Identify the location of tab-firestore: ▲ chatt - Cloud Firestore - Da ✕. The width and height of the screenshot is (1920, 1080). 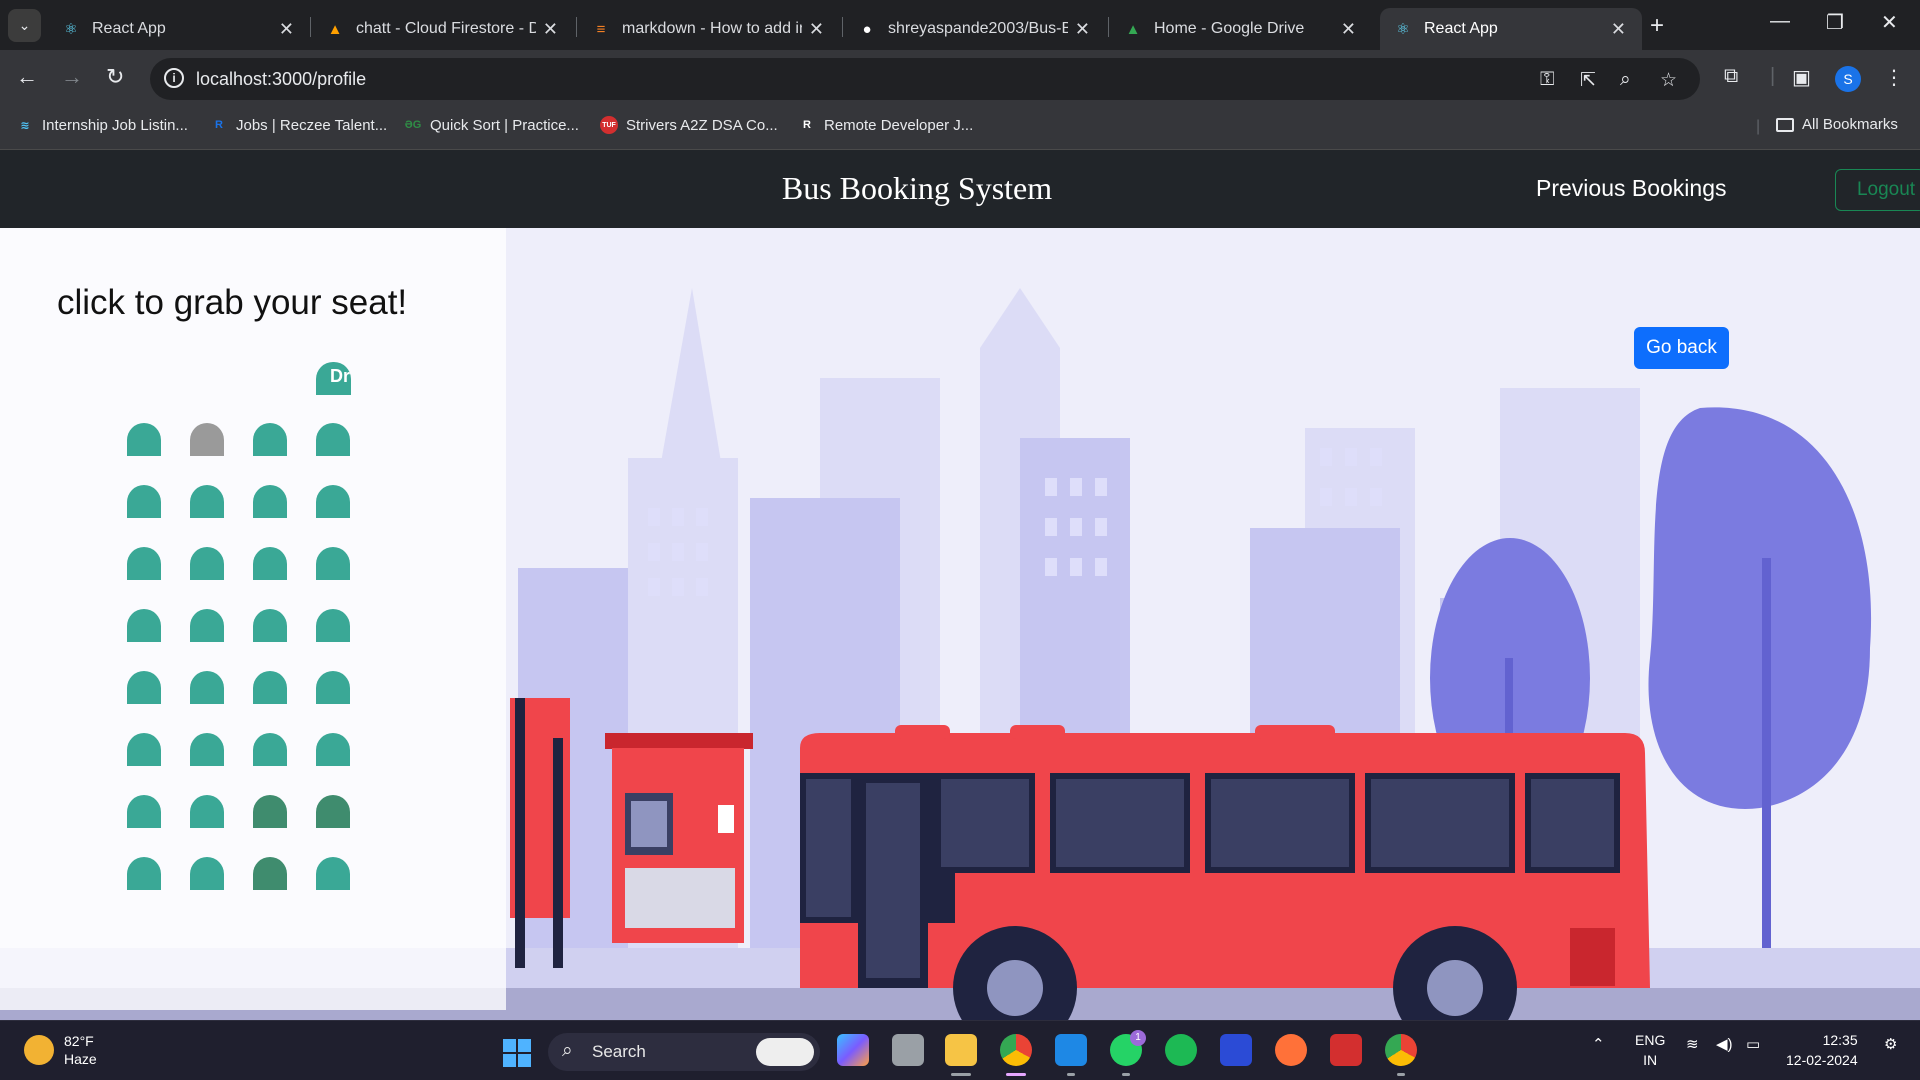
(443, 29).